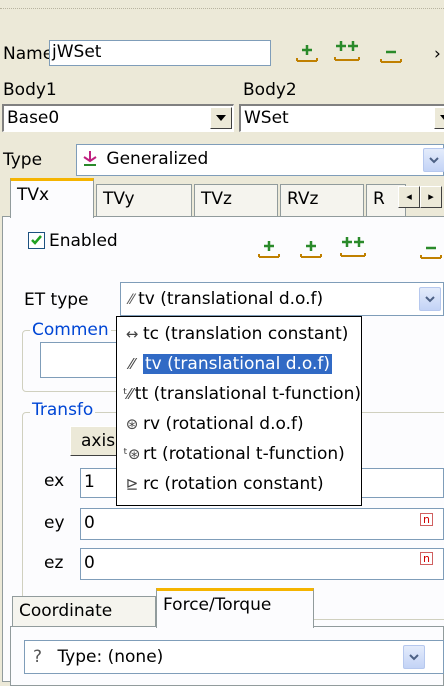 Image resolution: width=444 pixels, height=686 pixels. I want to click on name-input: jWSet, so click(160, 53).